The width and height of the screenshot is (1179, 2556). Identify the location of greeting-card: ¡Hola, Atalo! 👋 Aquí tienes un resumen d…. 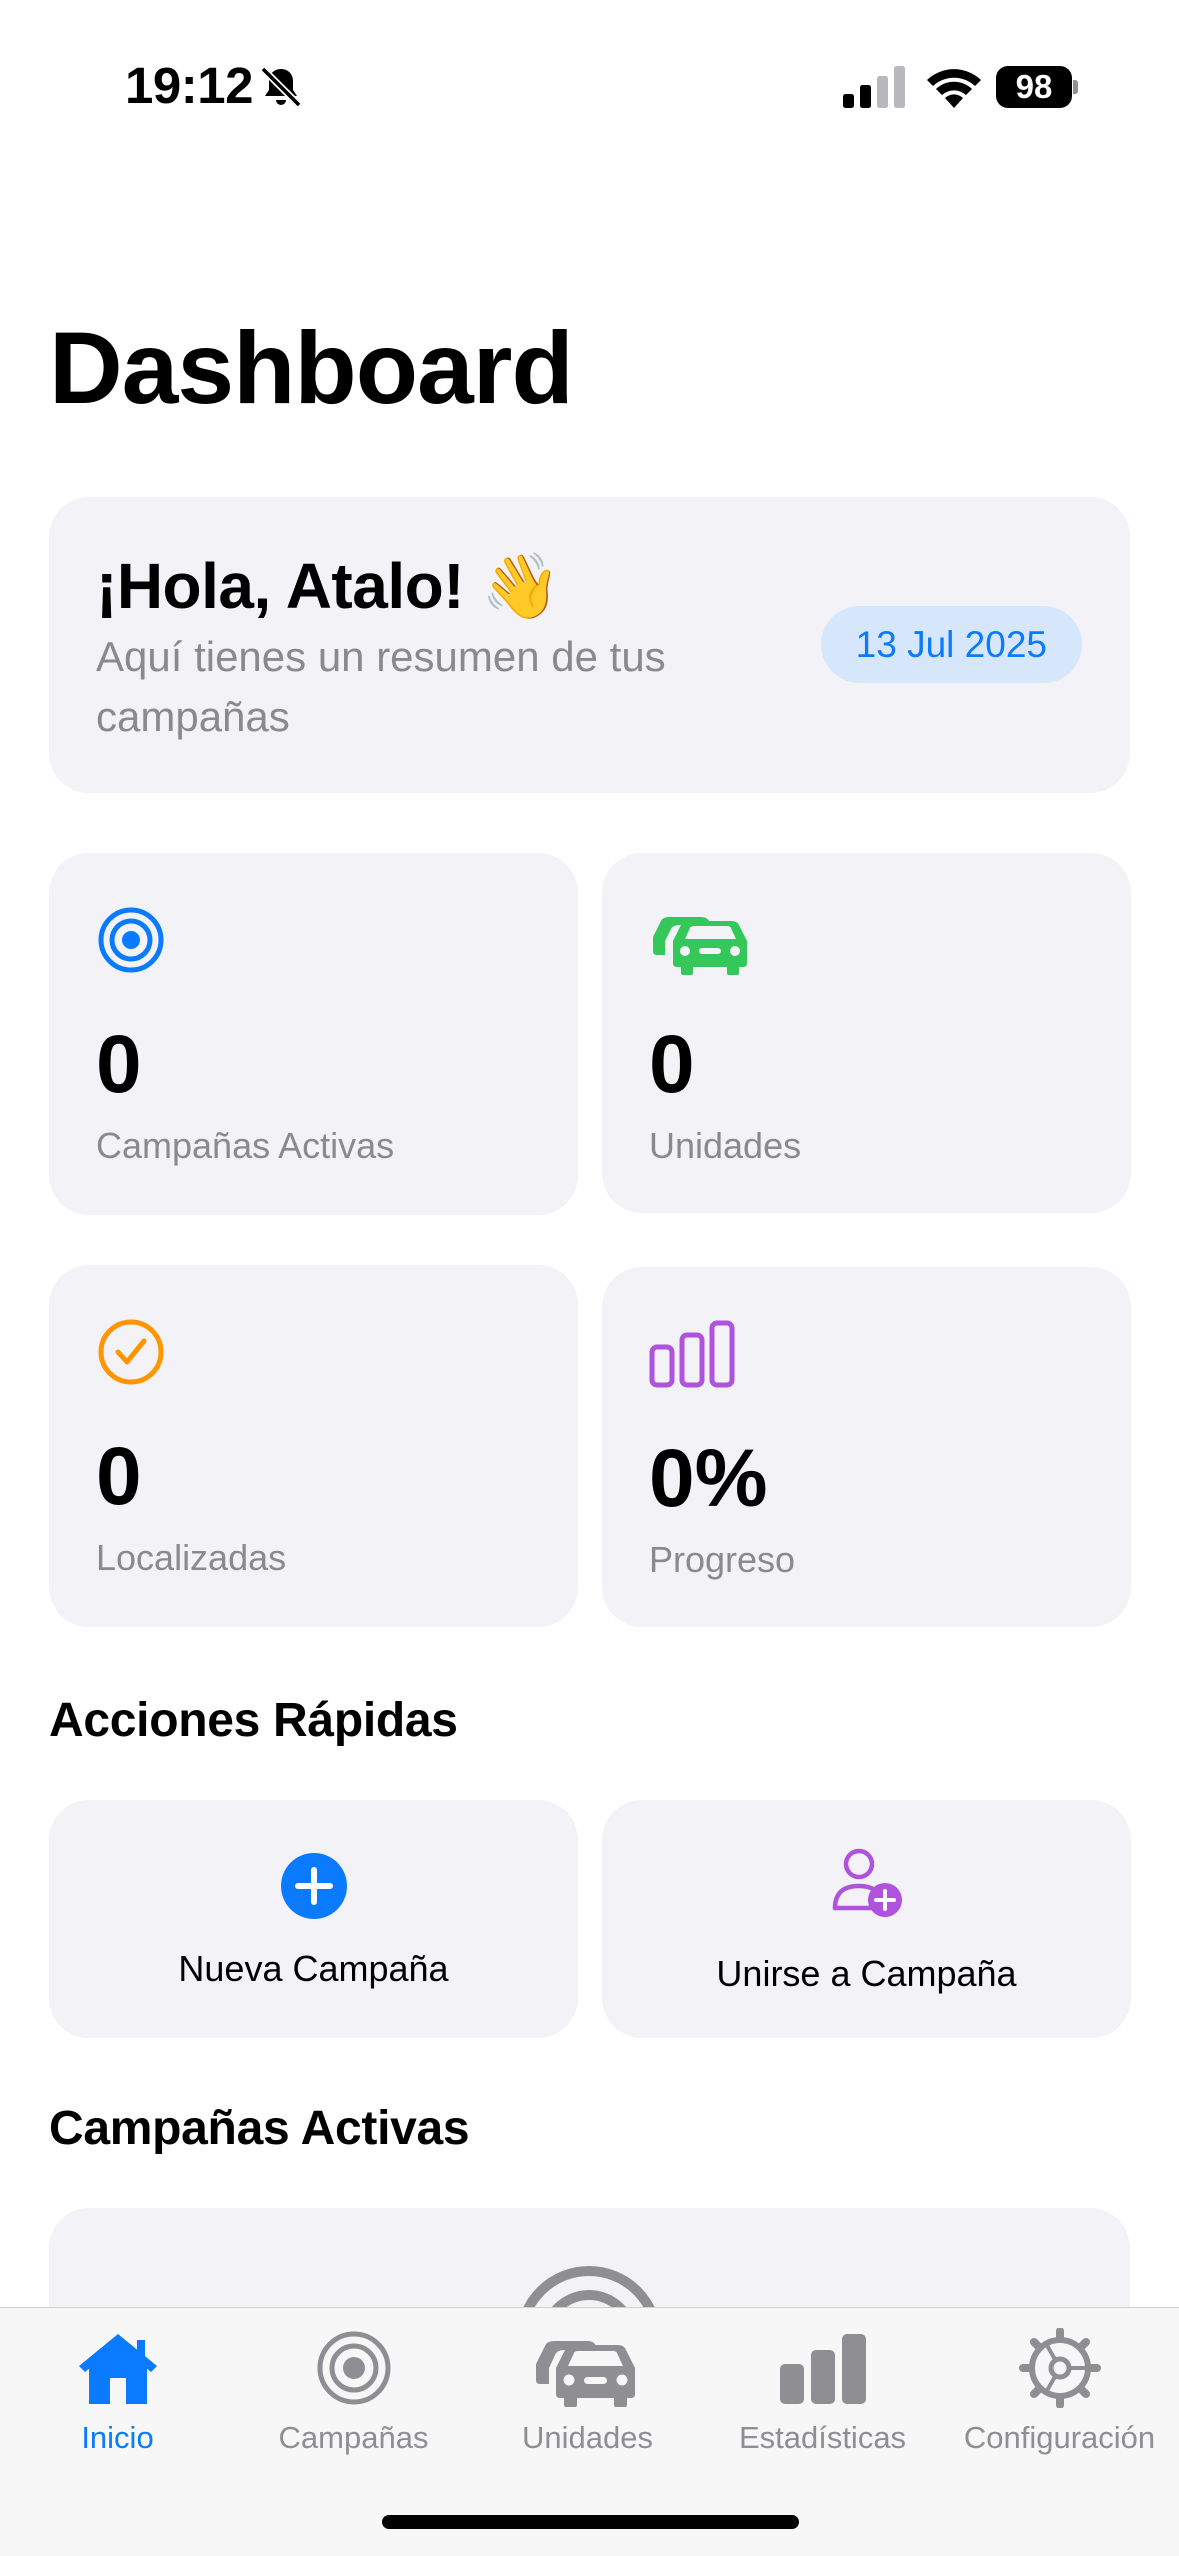
(589, 645).